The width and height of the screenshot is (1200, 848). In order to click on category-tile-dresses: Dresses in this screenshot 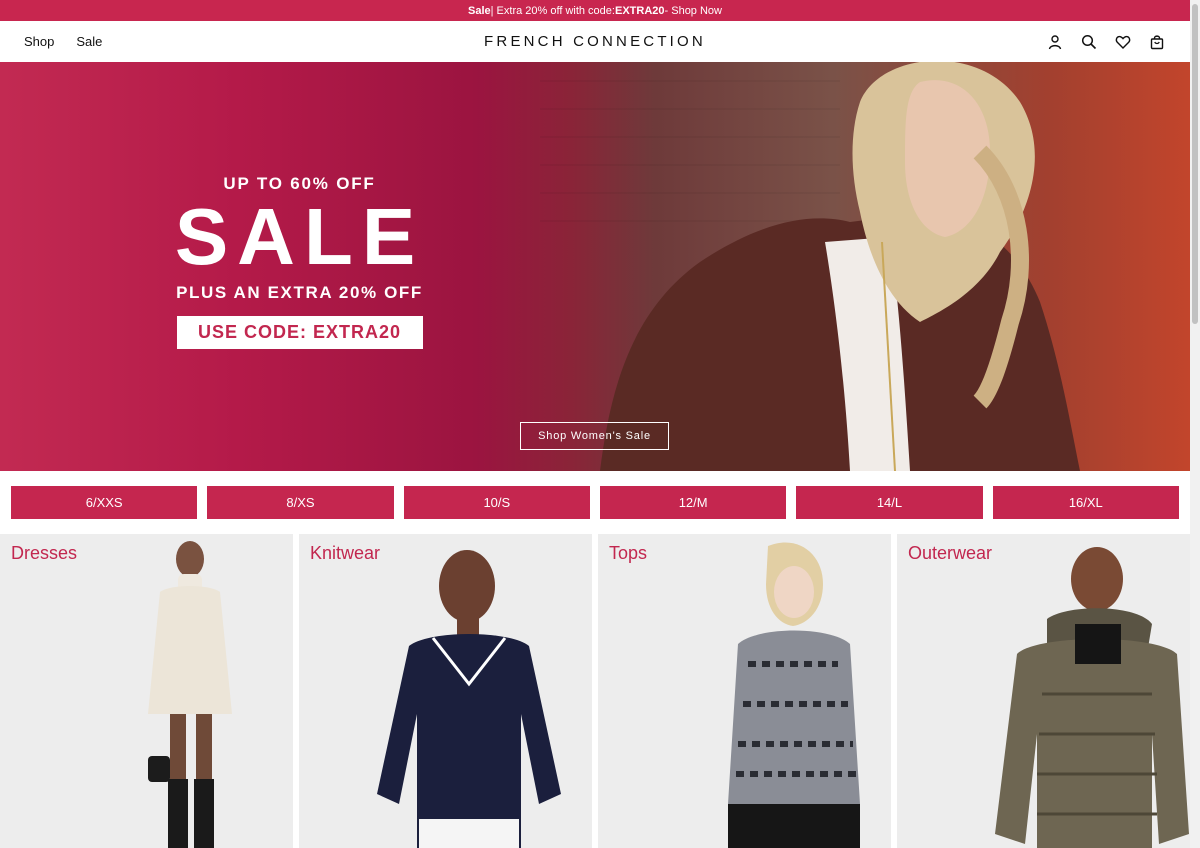, I will do `click(146, 691)`.